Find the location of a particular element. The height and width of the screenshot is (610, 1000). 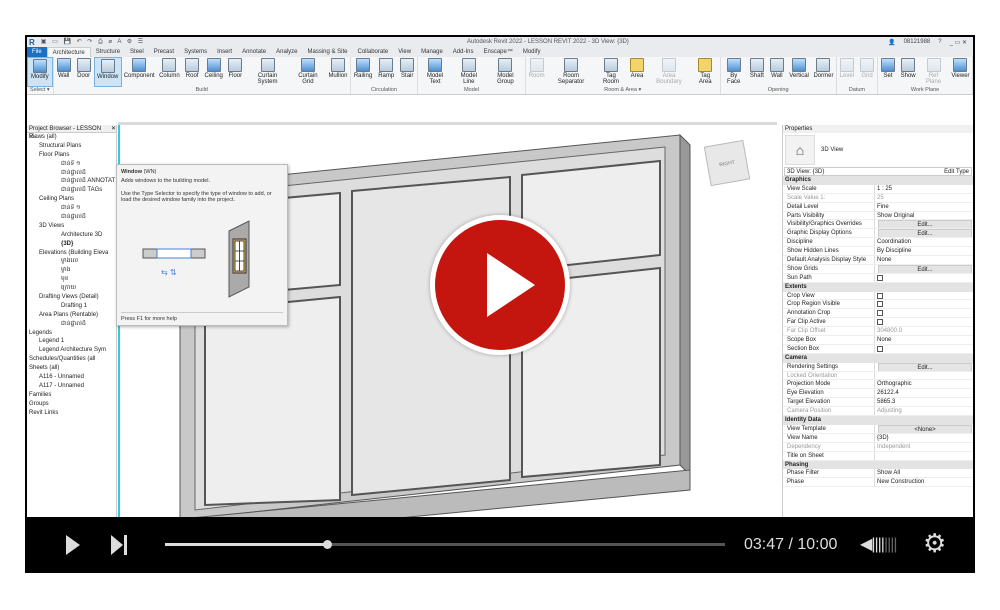

tool-model-line: Model Line is located at coordinates (469, 72).